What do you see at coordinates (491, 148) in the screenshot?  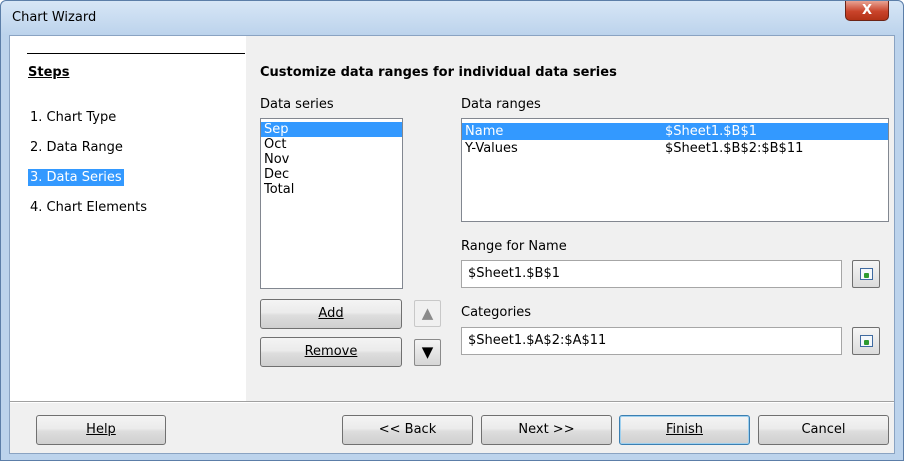 I see `range-role: Y-Values` at bounding box center [491, 148].